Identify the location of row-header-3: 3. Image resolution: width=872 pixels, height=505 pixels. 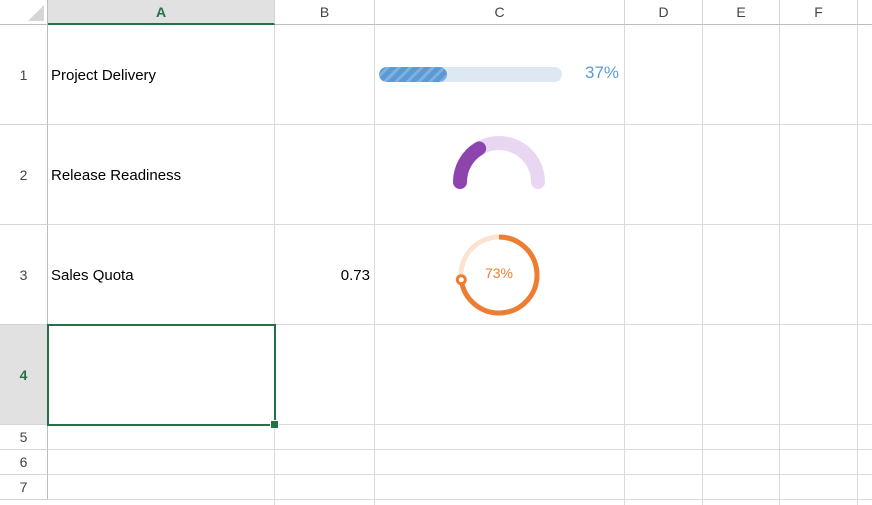
(24, 275).